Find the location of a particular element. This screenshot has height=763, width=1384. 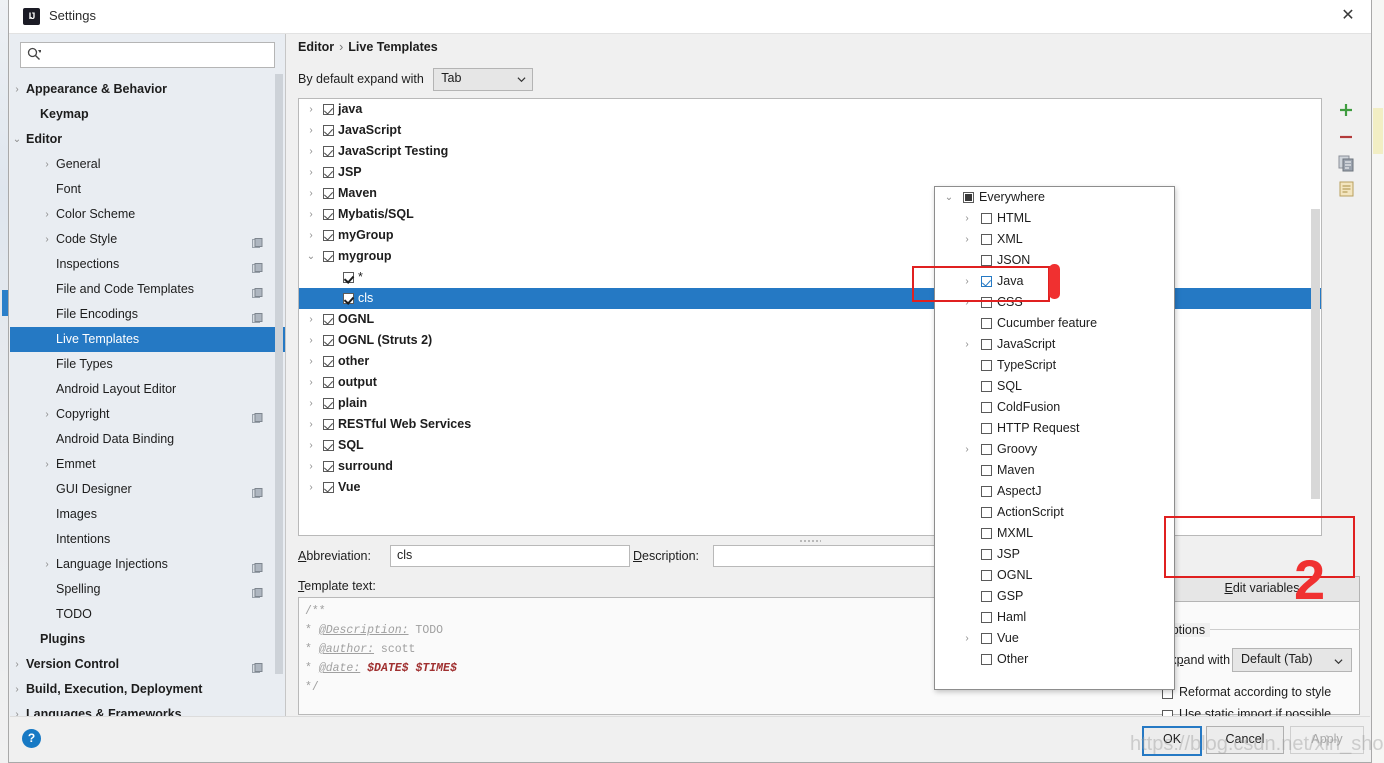

sidebar-item-version-control: › Version Control is located at coordinates (147, 664).